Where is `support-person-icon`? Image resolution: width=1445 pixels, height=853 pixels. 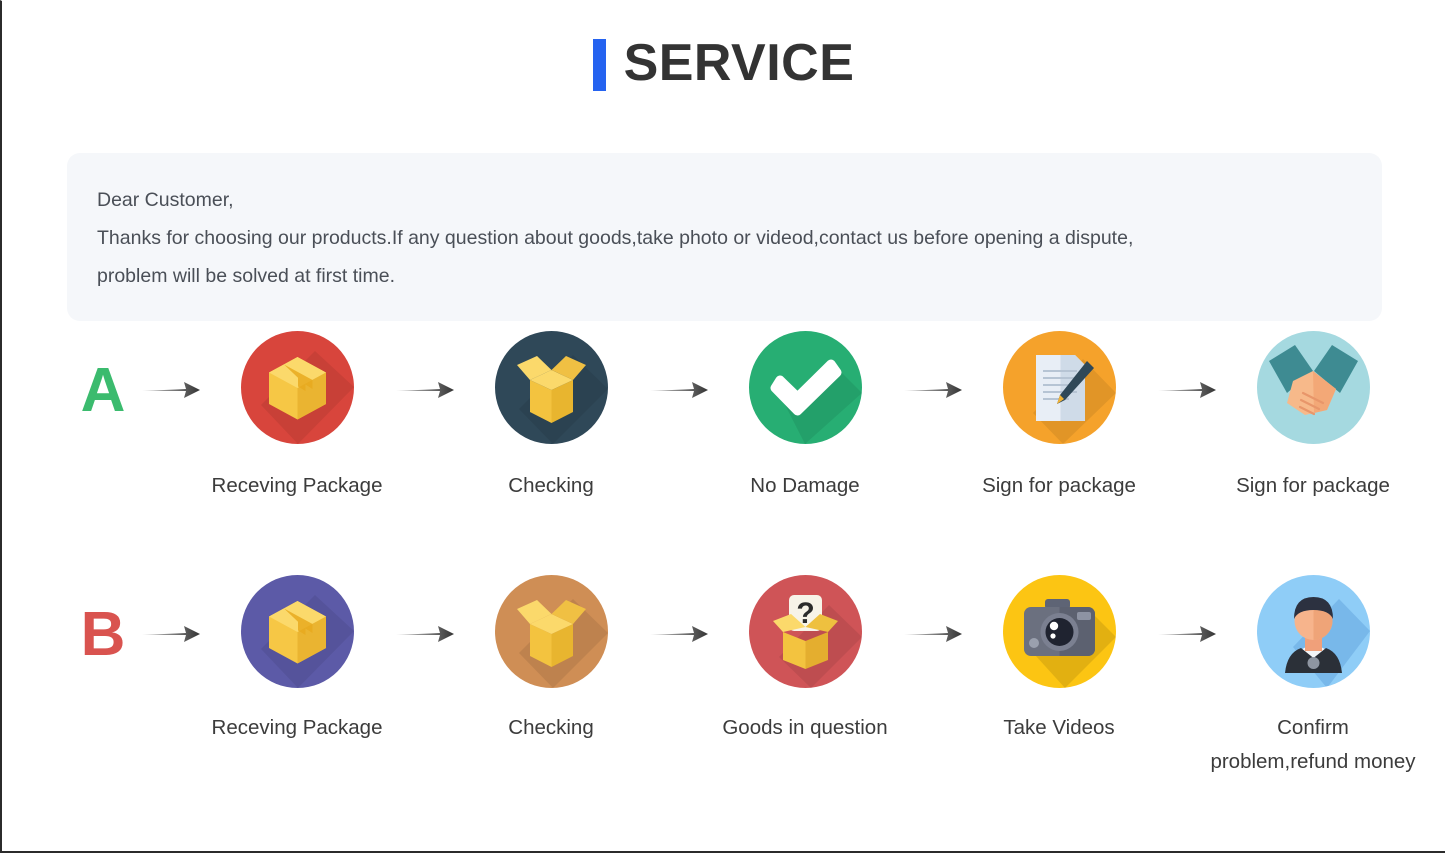
support-person-icon is located at coordinates (1313, 631).